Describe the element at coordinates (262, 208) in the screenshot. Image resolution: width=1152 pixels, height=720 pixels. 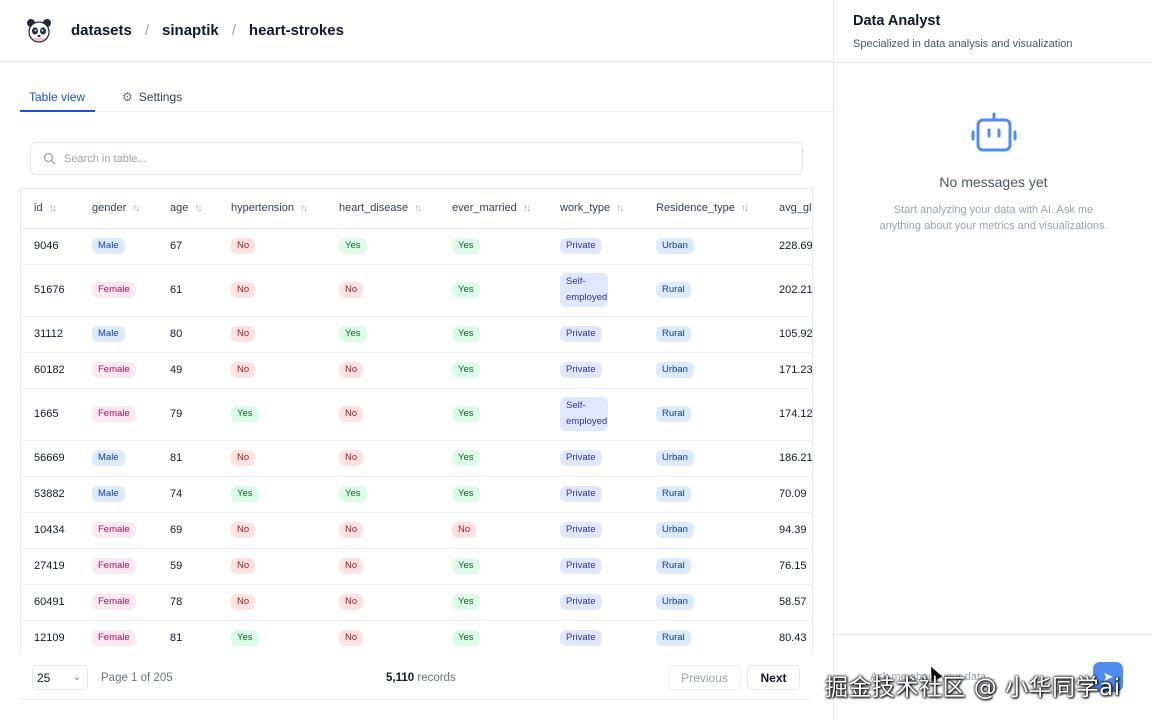
I see `column-header-label: hypertension` at that location.